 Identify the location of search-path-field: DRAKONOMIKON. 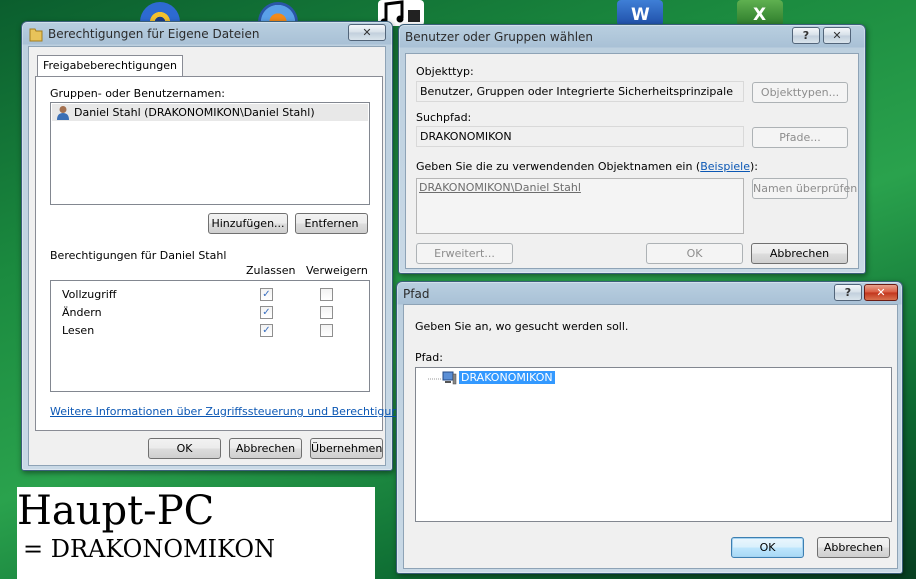
(580, 136).